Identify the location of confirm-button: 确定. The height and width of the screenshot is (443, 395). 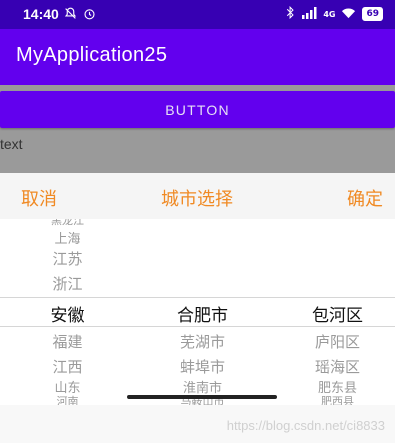
(365, 198).